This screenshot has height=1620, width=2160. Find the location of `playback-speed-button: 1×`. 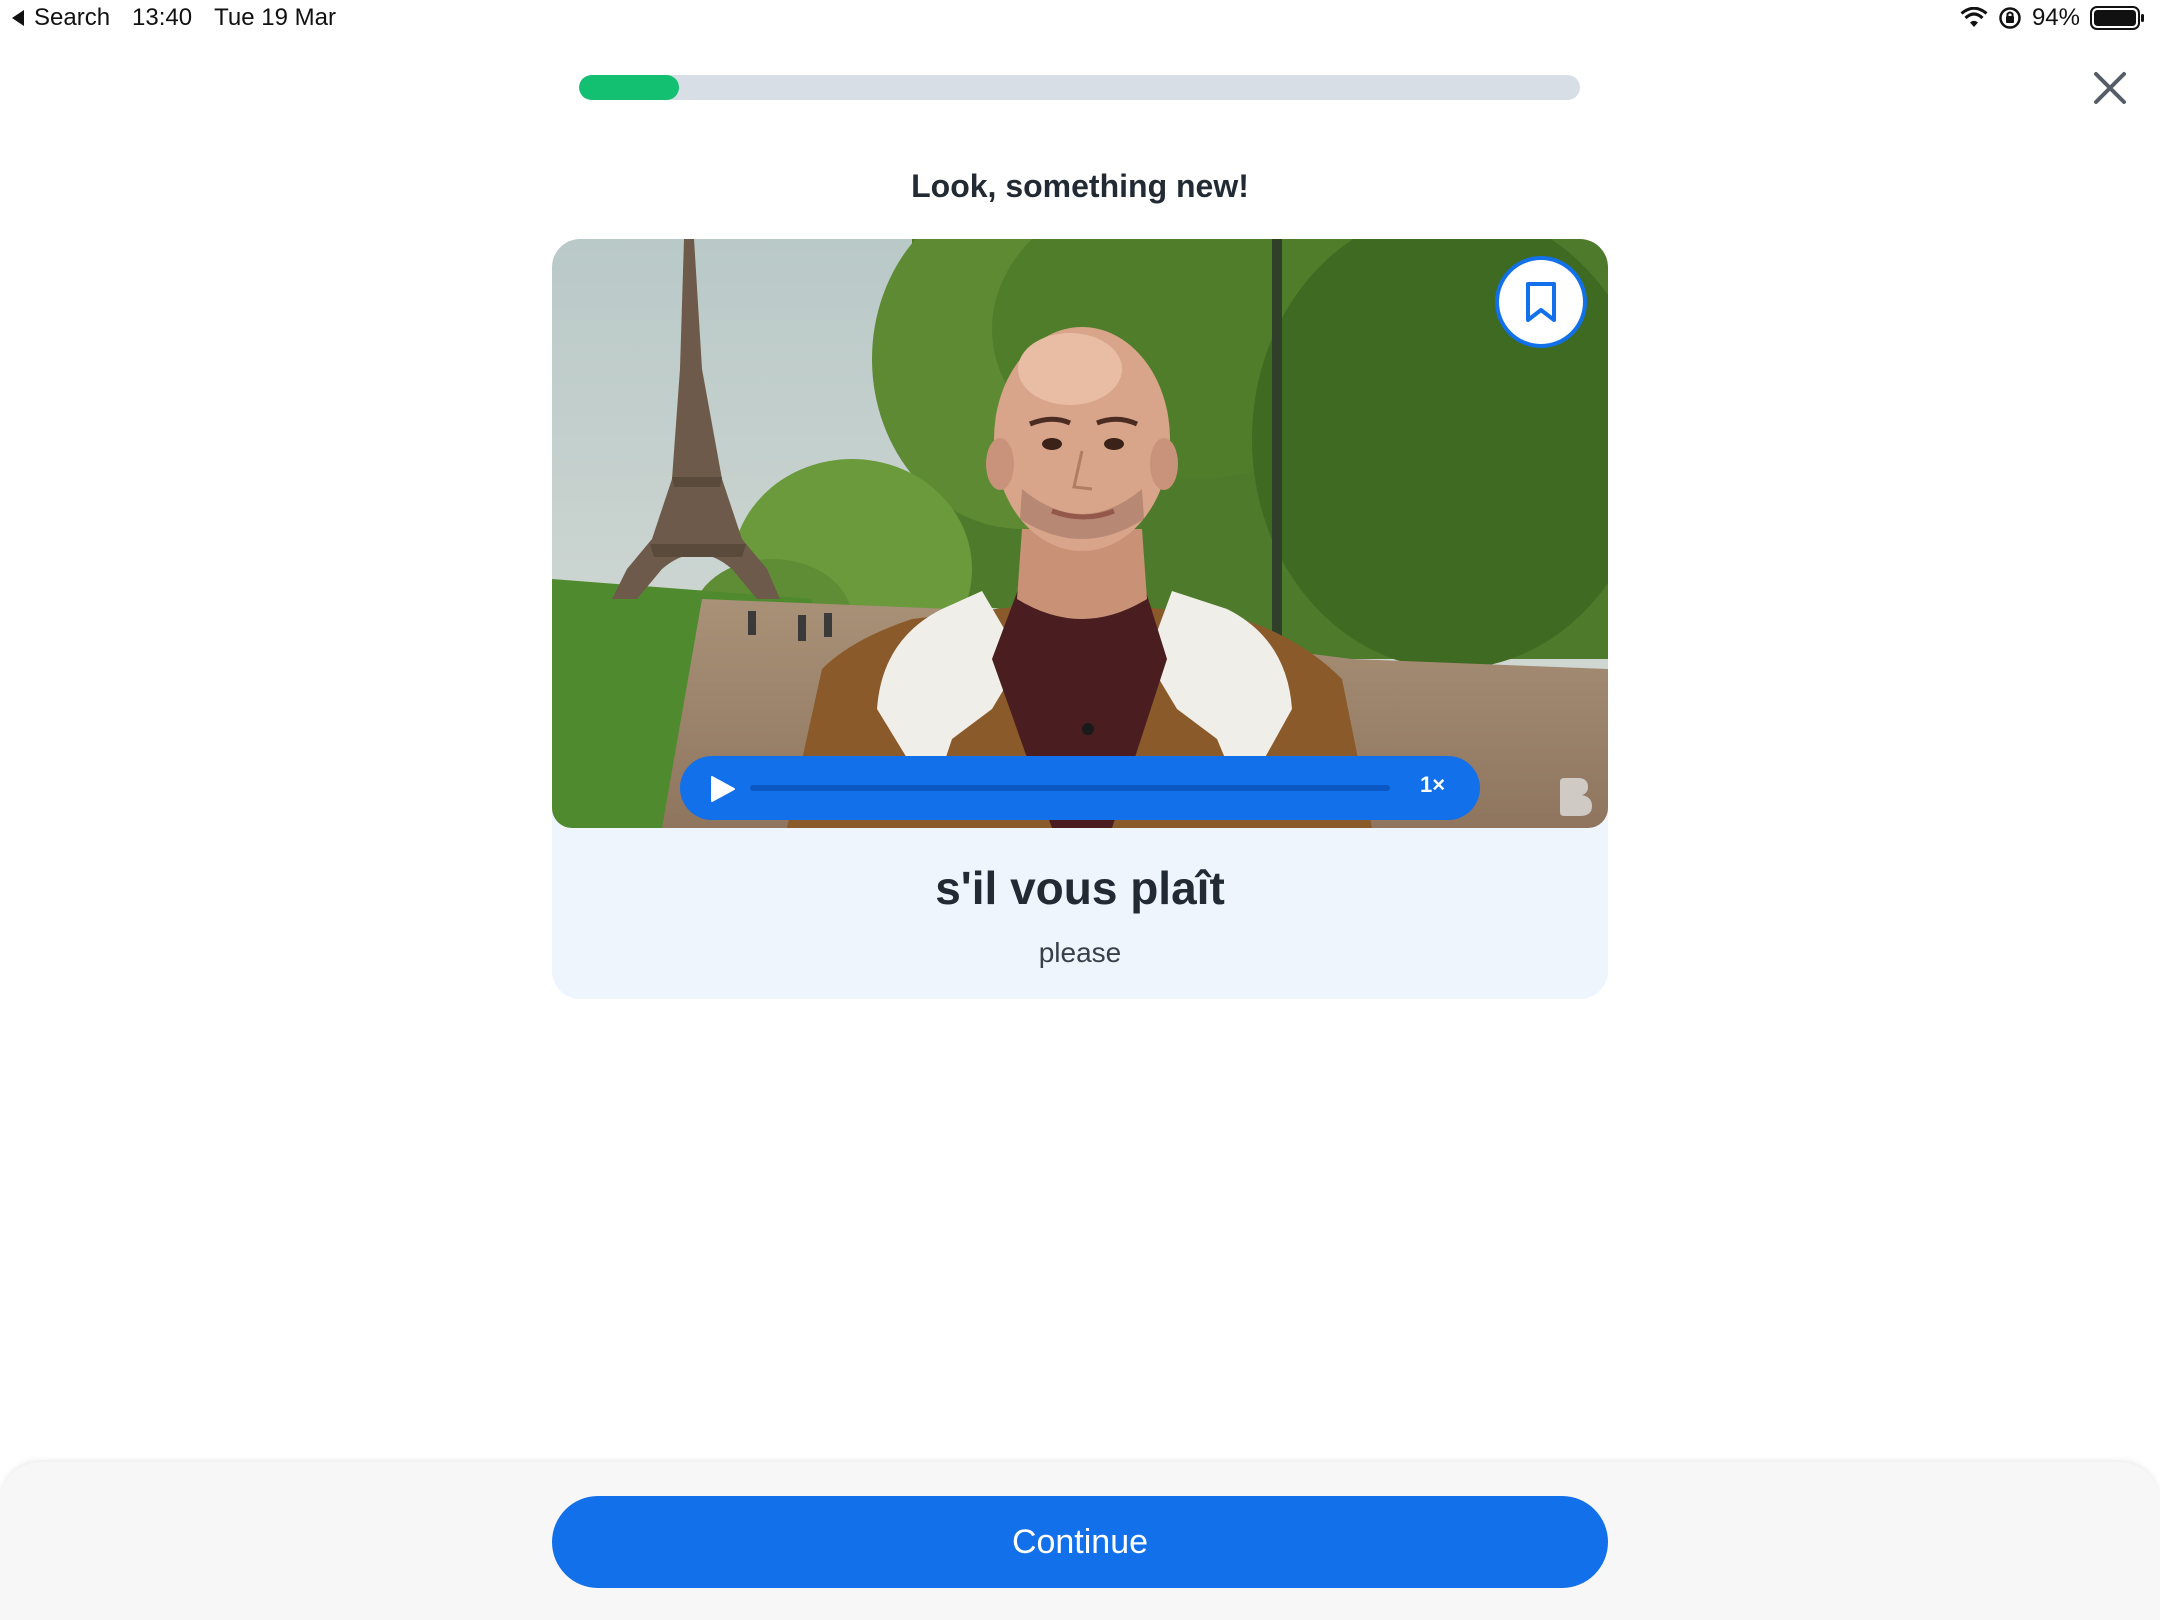

playback-speed-button: 1× is located at coordinates (1432, 785).